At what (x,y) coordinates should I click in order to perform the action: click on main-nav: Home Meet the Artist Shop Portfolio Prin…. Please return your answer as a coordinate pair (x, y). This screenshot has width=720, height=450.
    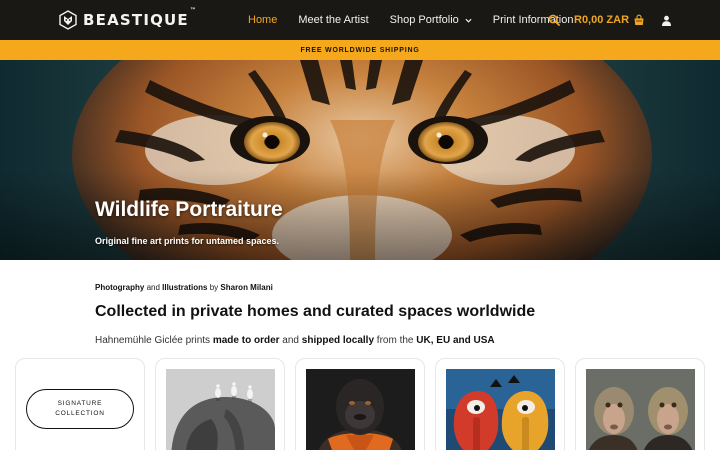
    Looking at the image, I should click on (421, 20).